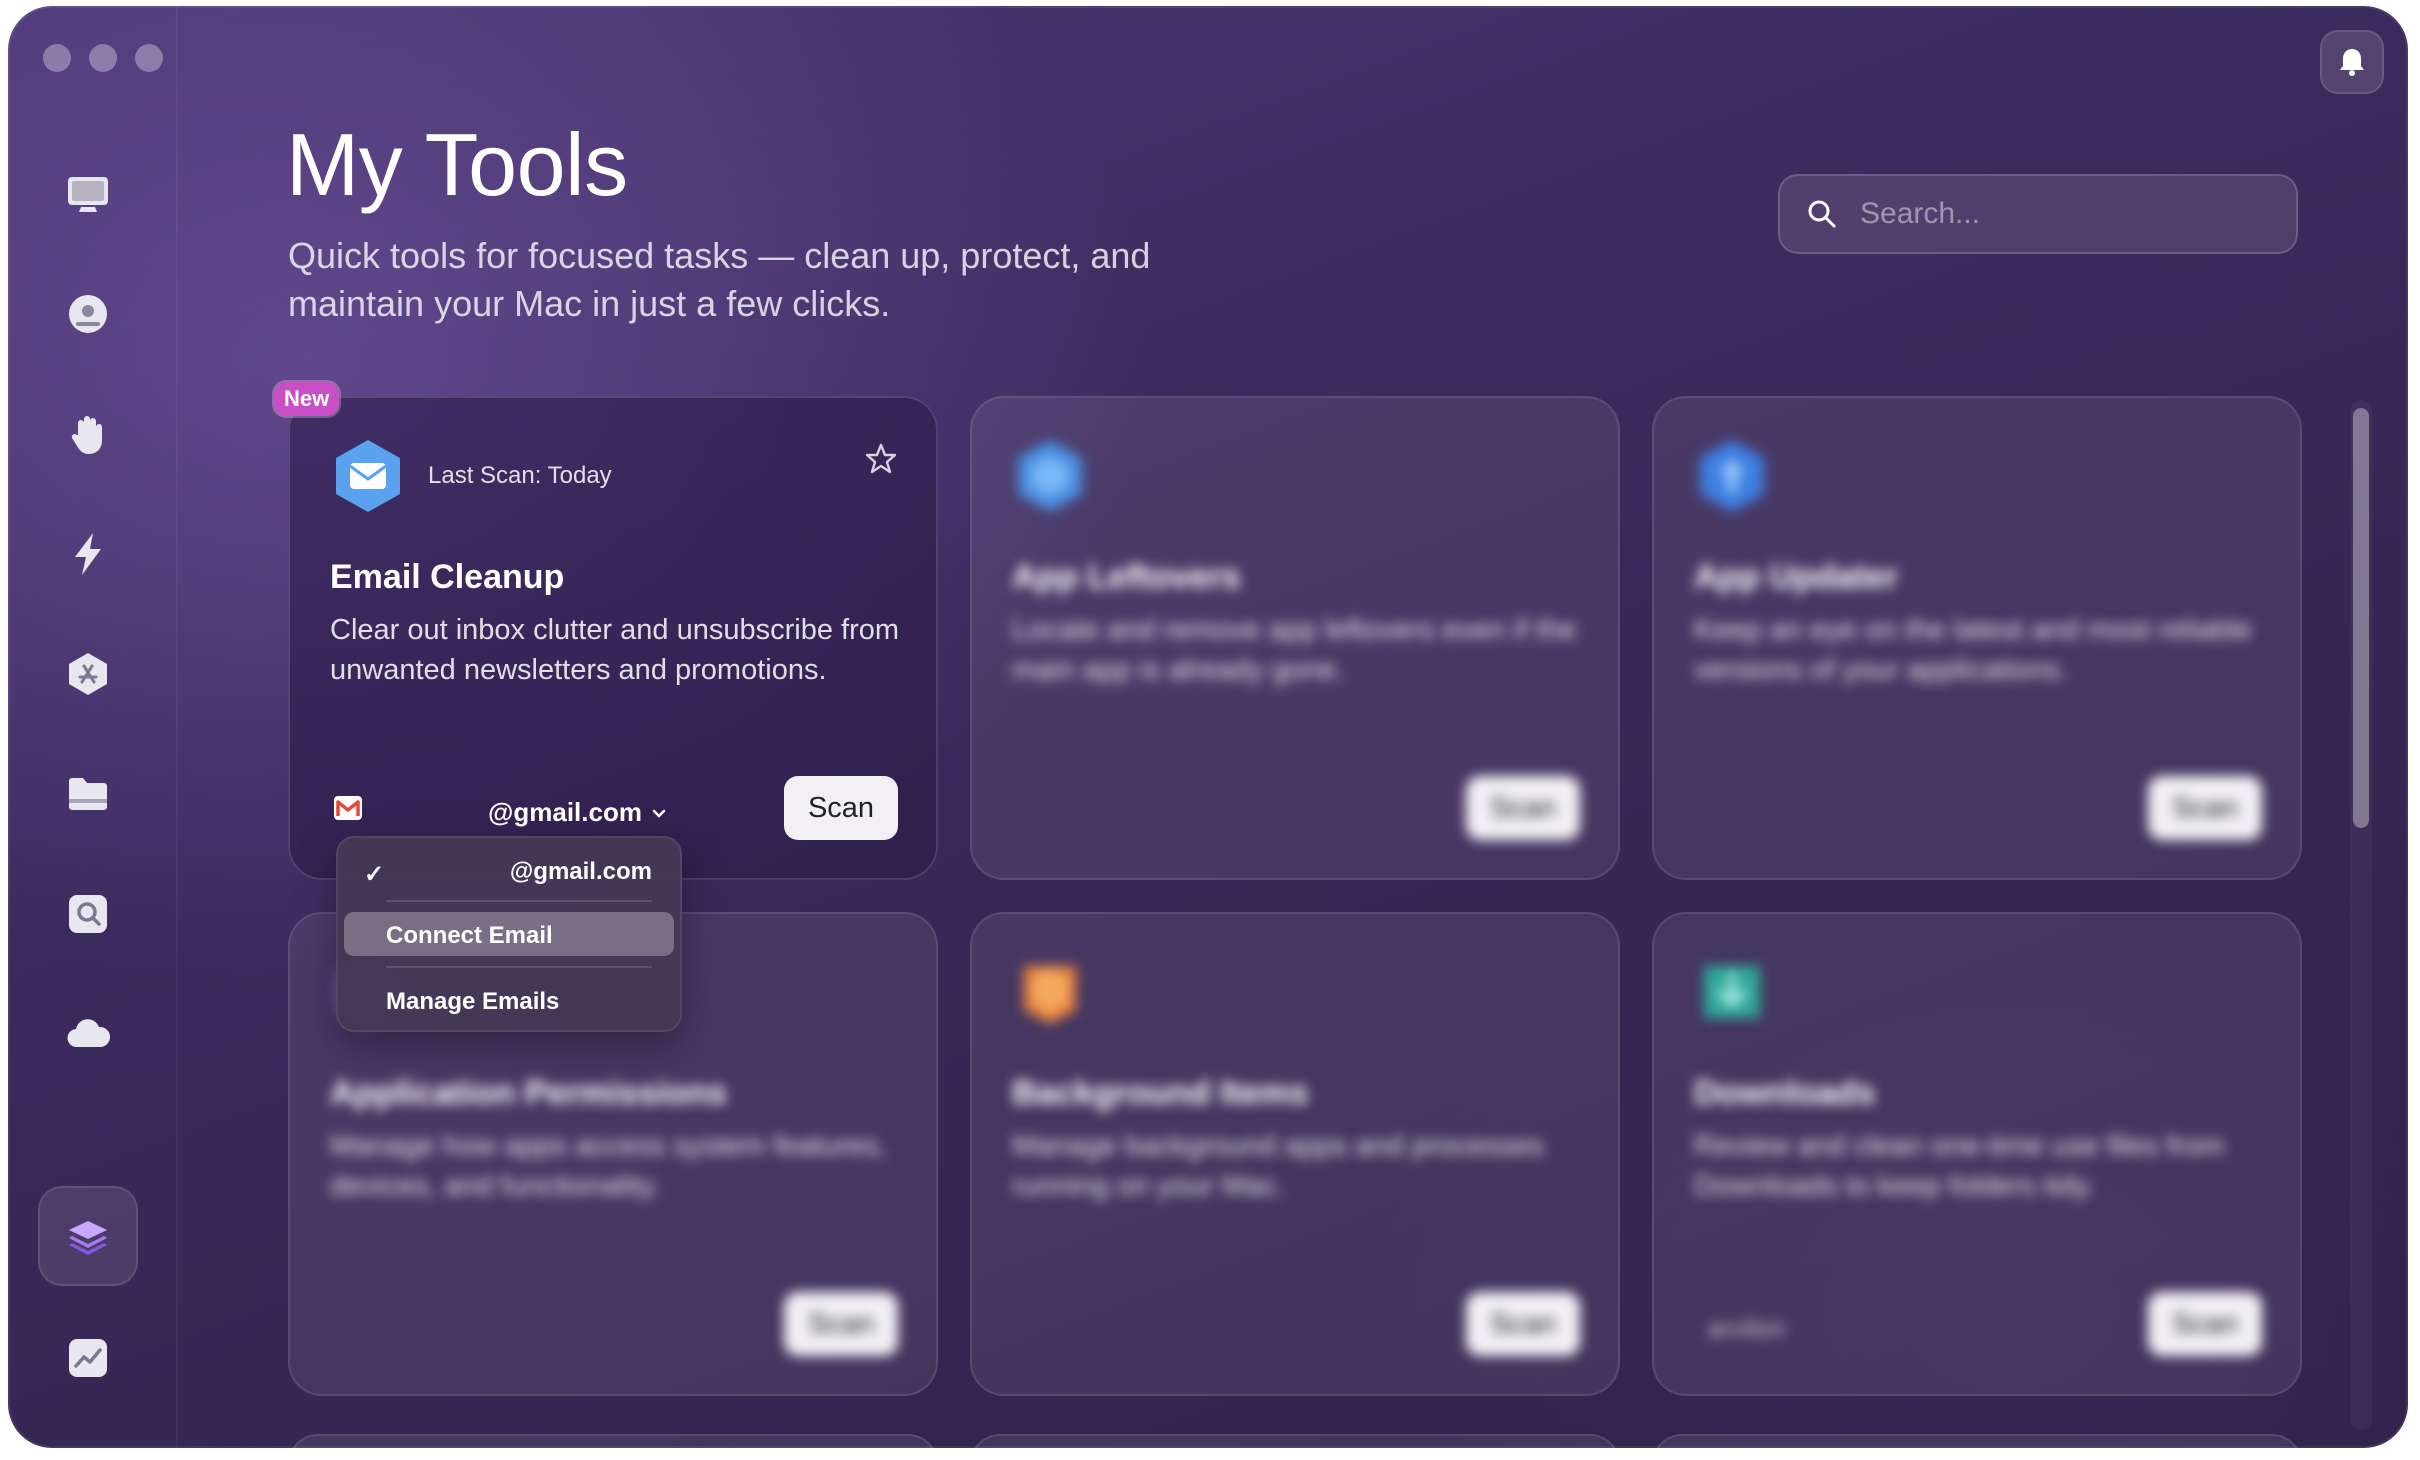  What do you see at coordinates (565, 812) in the screenshot?
I see `account-selector-value: @gmail.com` at bounding box center [565, 812].